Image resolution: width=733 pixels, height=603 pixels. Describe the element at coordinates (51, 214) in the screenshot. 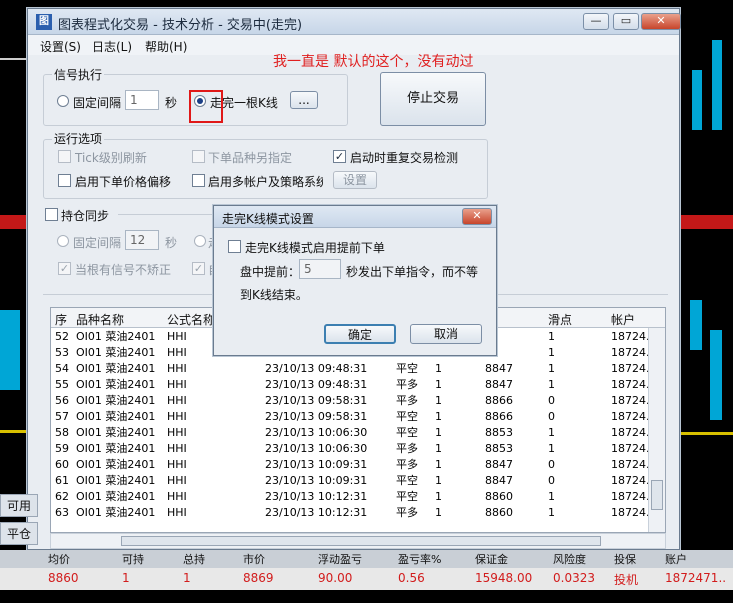

I see `hold-sync-checkbox` at that location.